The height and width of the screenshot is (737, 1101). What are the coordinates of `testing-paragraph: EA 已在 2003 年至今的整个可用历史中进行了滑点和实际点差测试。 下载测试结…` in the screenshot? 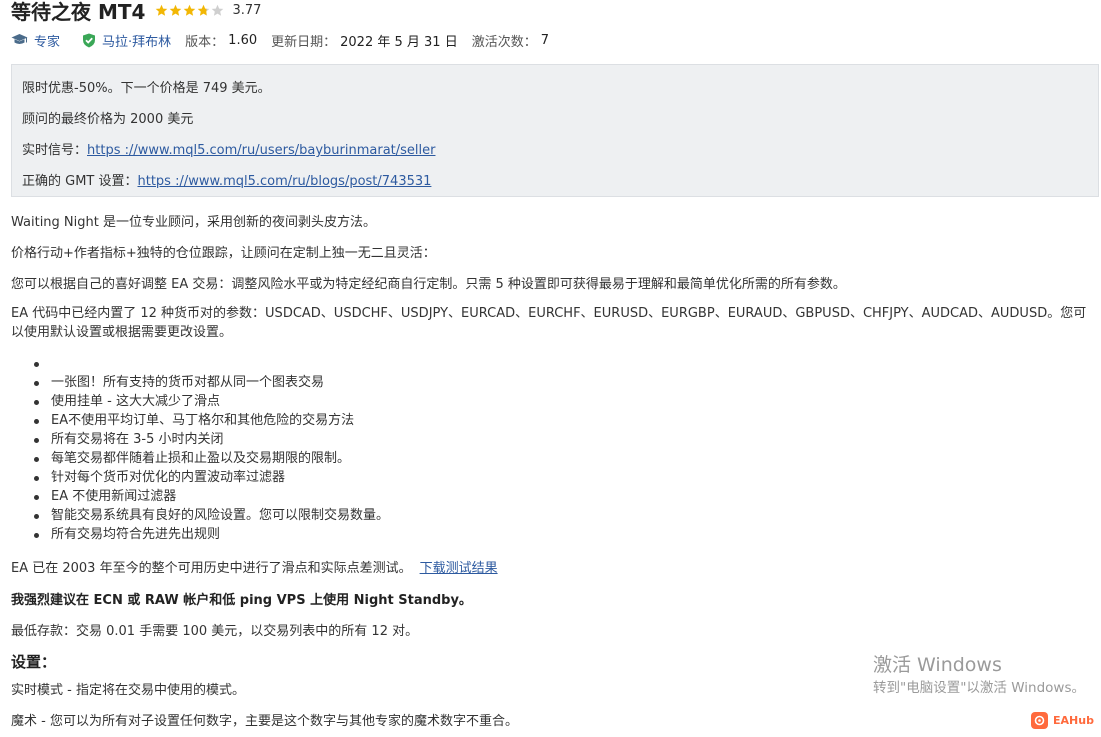 It's located at (254, 566).